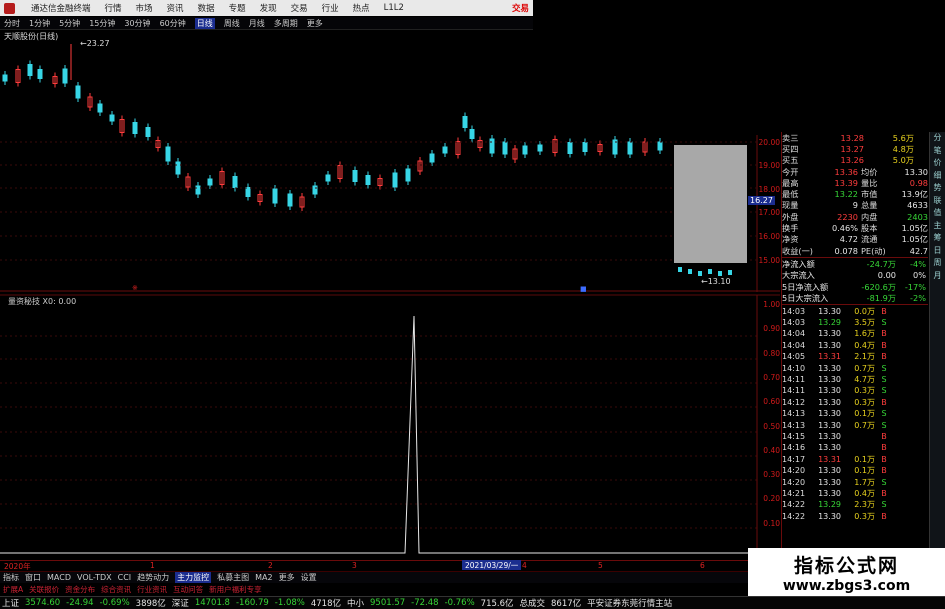  I want to click on stat-value: 4633, so click(917, 205).